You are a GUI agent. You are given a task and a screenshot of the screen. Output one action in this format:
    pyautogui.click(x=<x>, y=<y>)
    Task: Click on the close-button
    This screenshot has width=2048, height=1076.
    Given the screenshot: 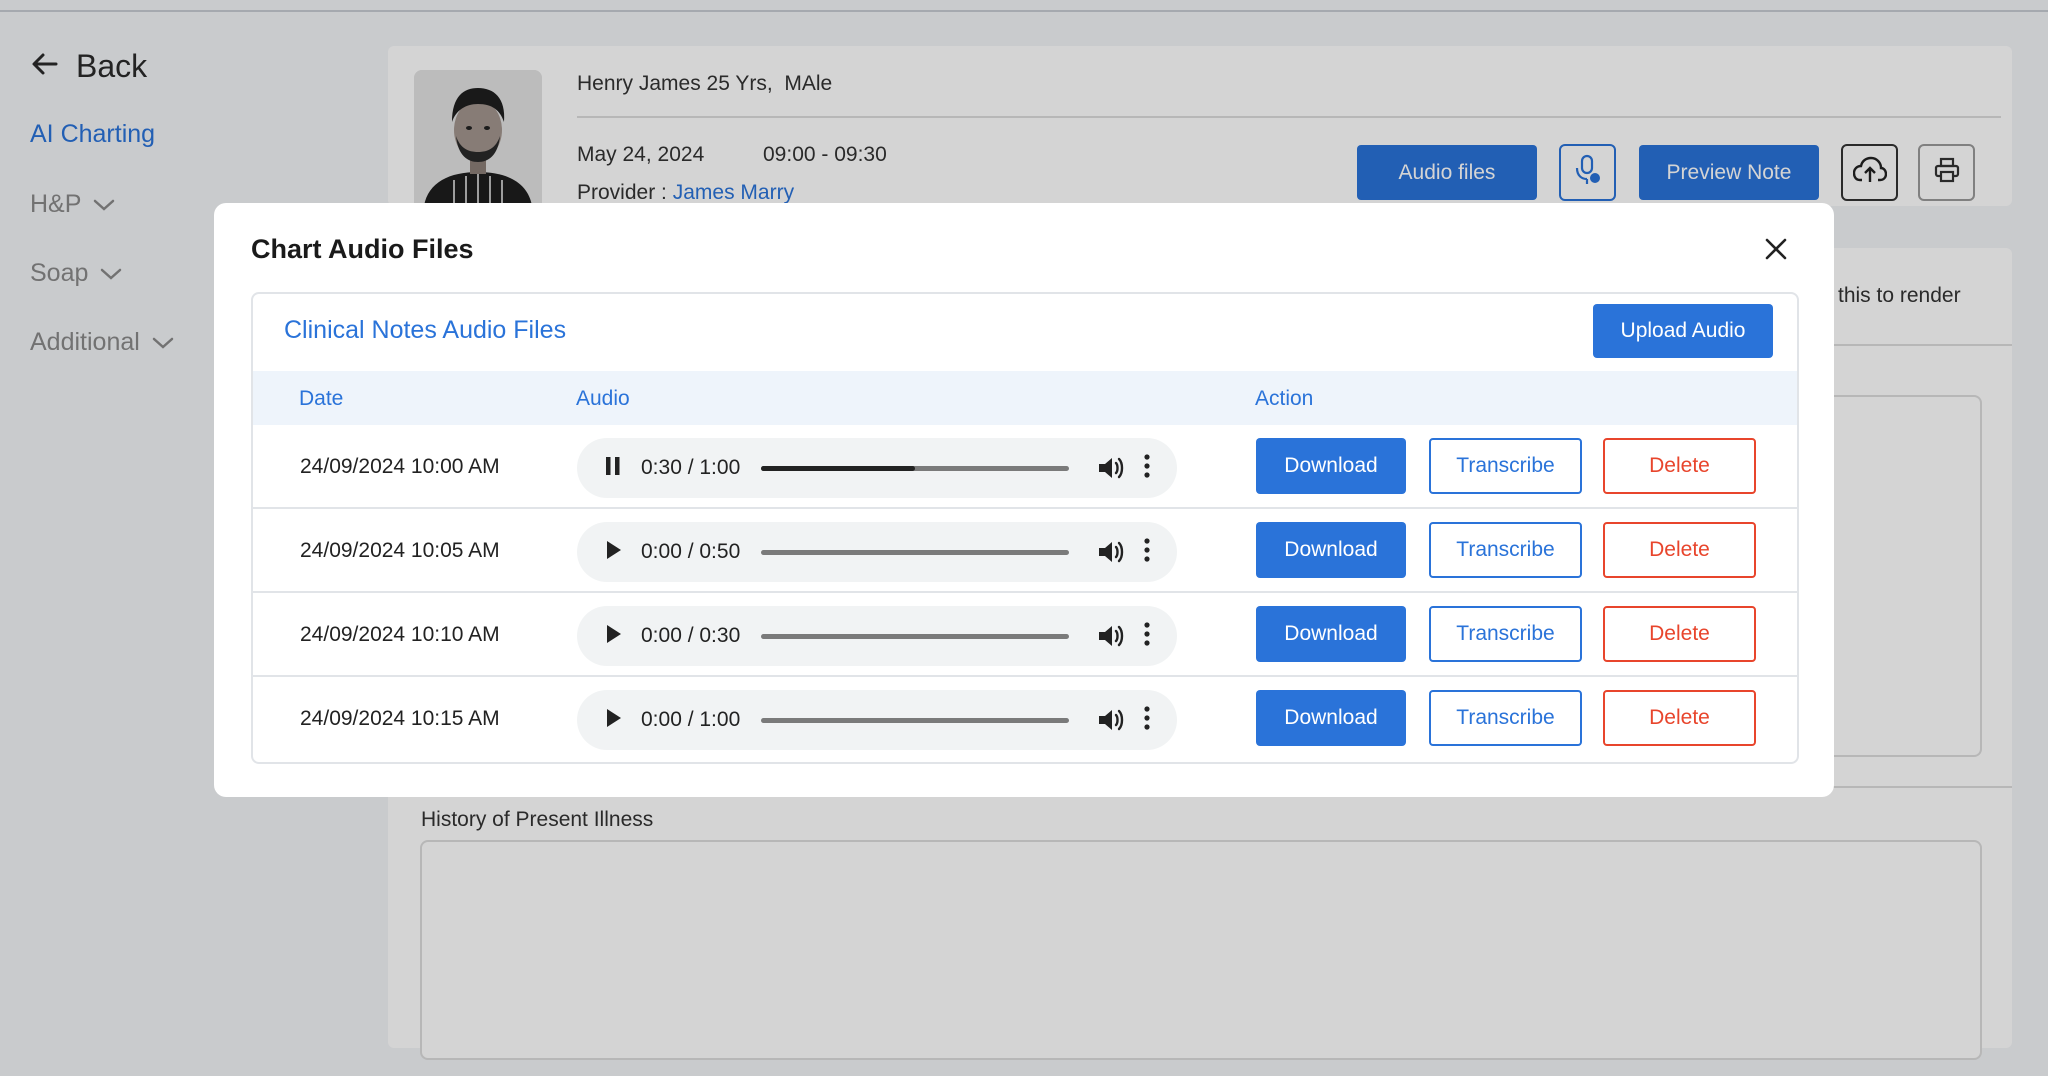 What is the action you would take?
    pyautogui.click(x=1776, y=251)
    